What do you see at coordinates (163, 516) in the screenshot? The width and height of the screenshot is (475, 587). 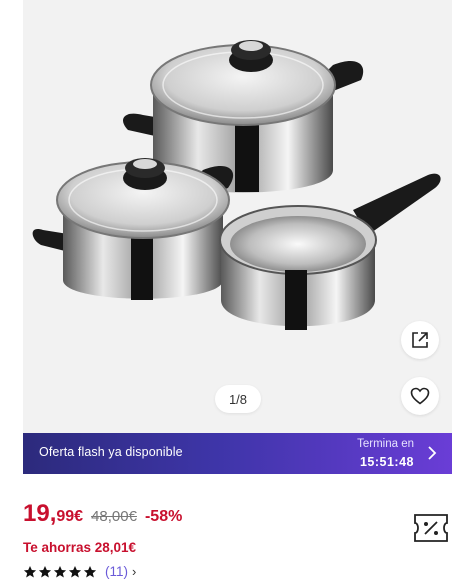 I see `discount-badge: -58%` at bounding box center [163, 516].